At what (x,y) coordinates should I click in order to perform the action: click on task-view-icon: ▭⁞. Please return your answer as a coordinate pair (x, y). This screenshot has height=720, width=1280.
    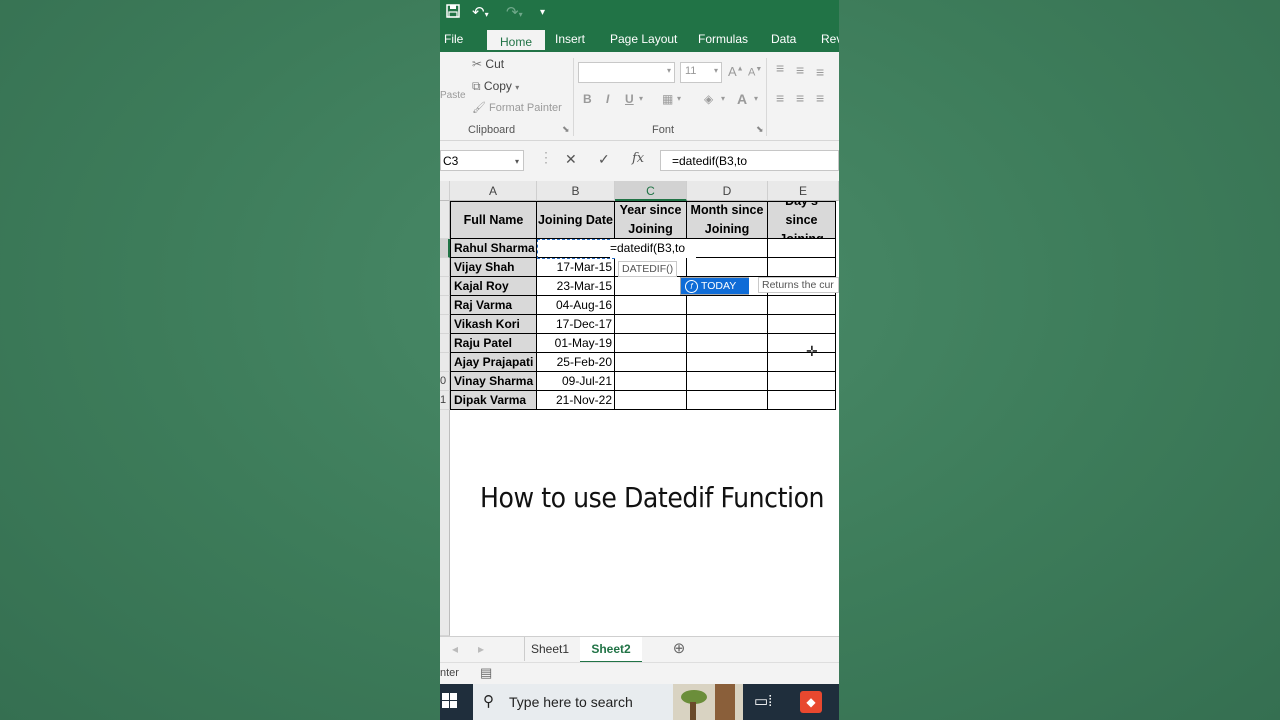
    Looking at the image, I should click on (763, 701).